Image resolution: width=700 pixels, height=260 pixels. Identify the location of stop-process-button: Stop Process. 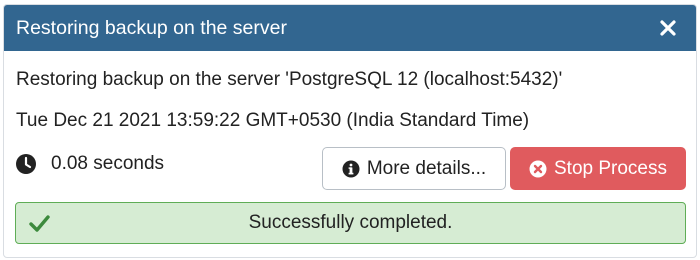
(598, 168).